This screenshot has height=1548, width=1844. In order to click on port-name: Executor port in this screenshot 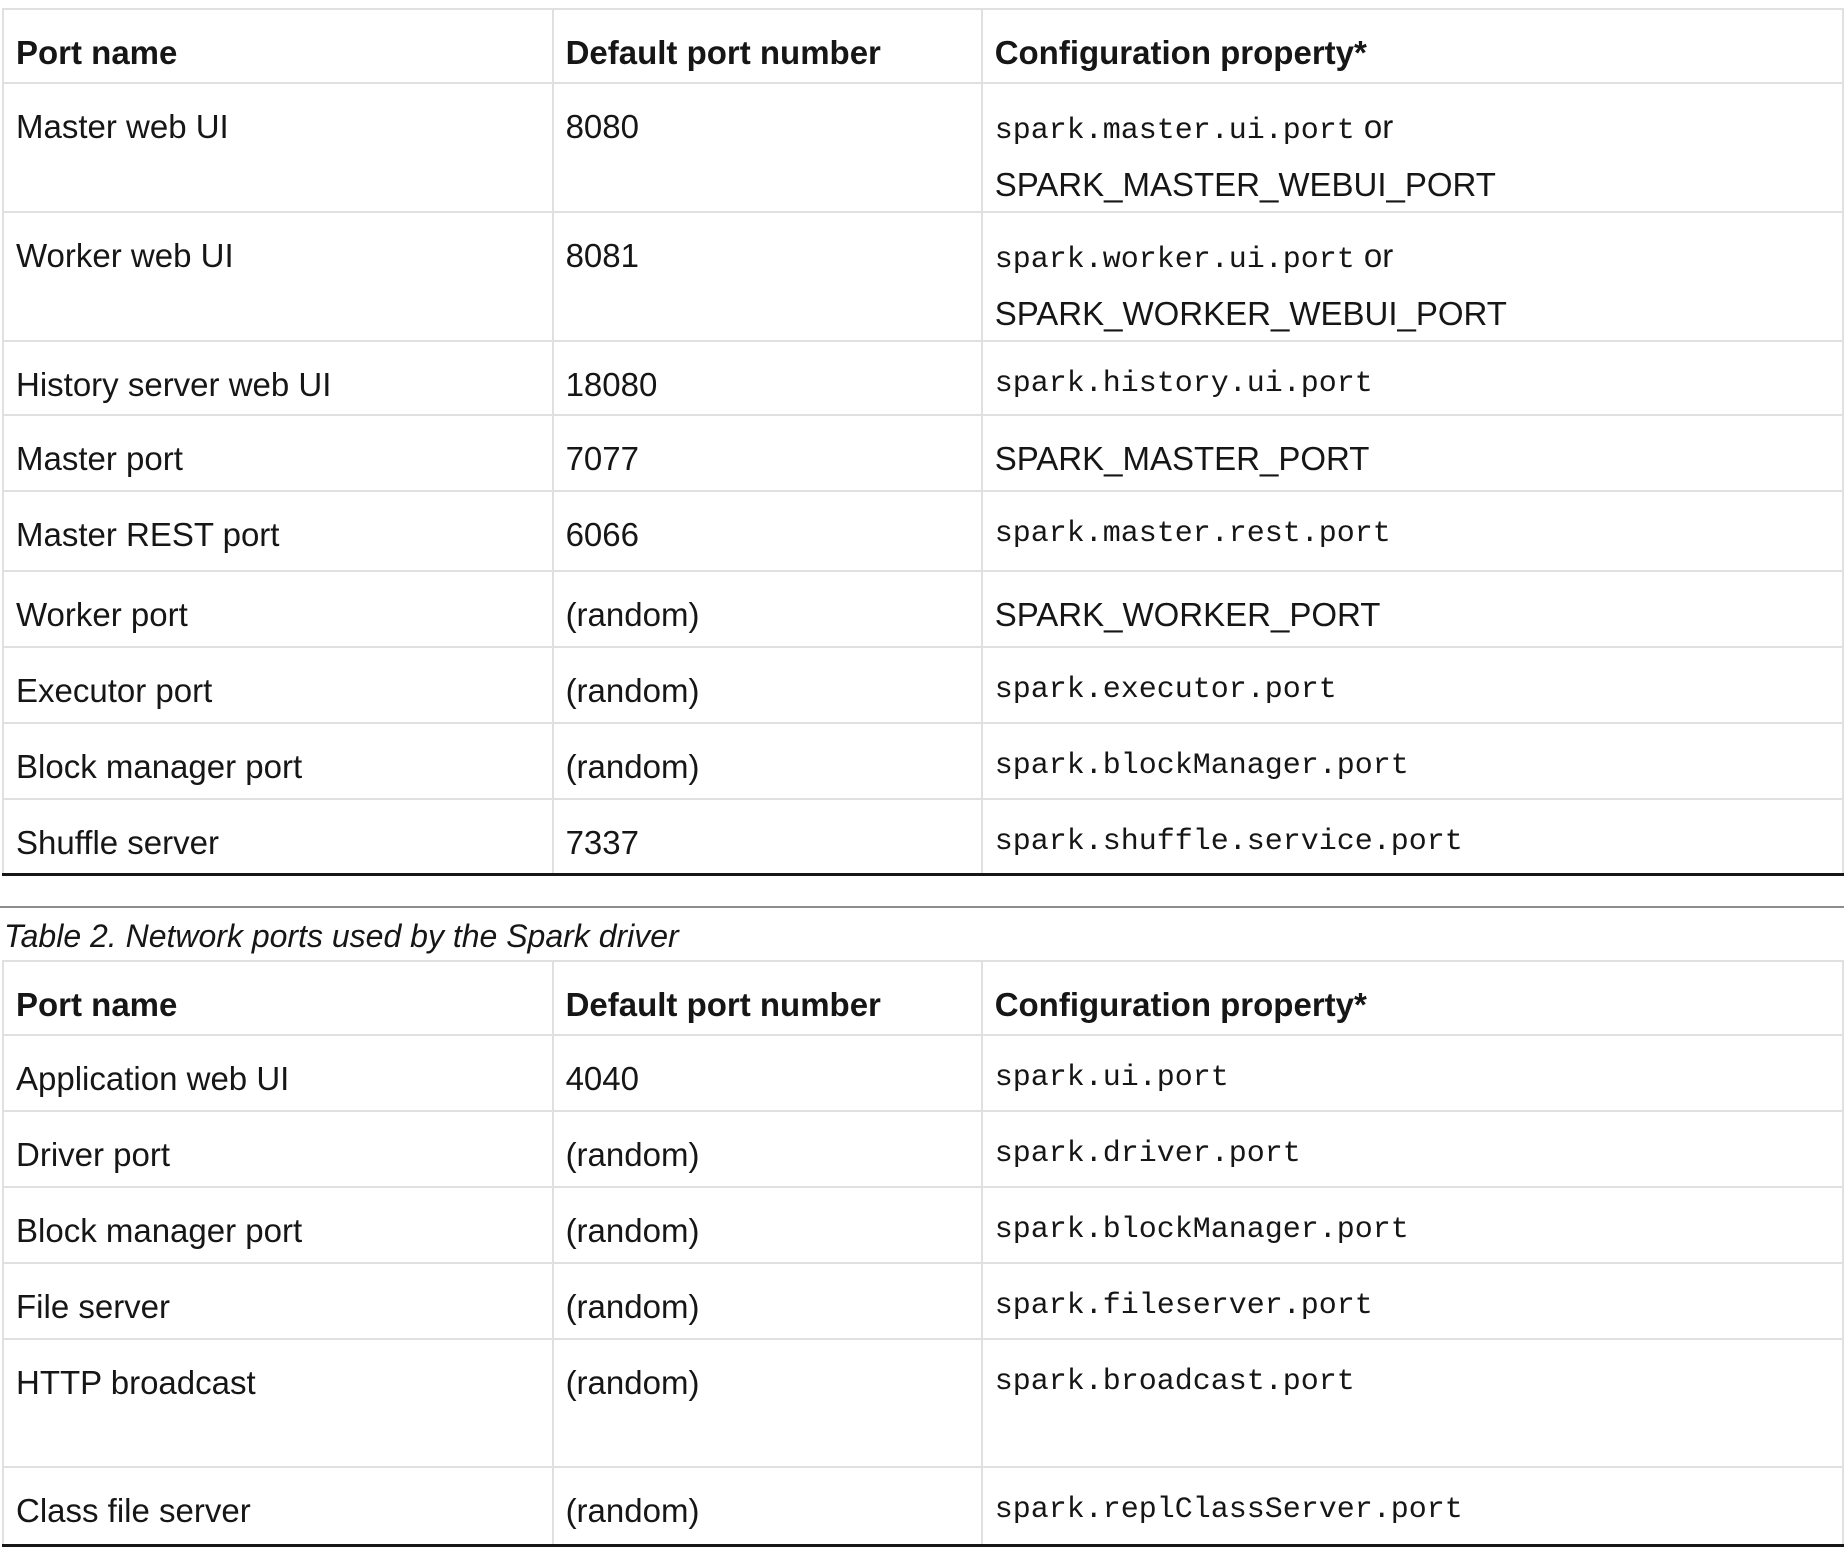, I will do `click(114, 690)`.